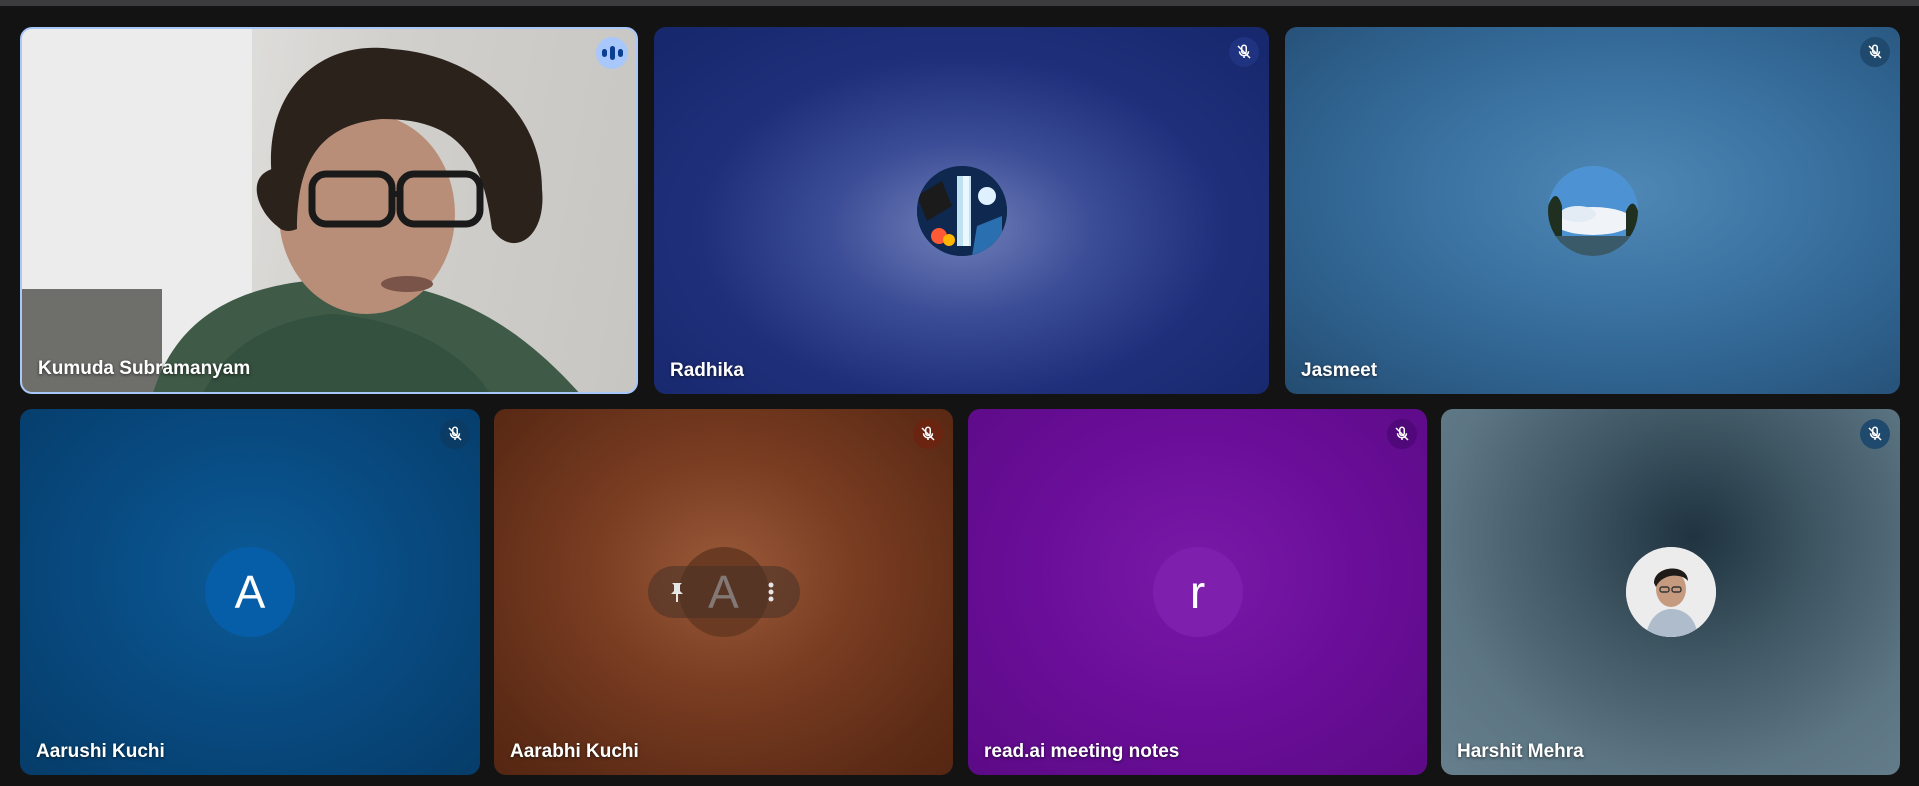  I want to click on portrait-photo-avatar, so click(1670, 592).